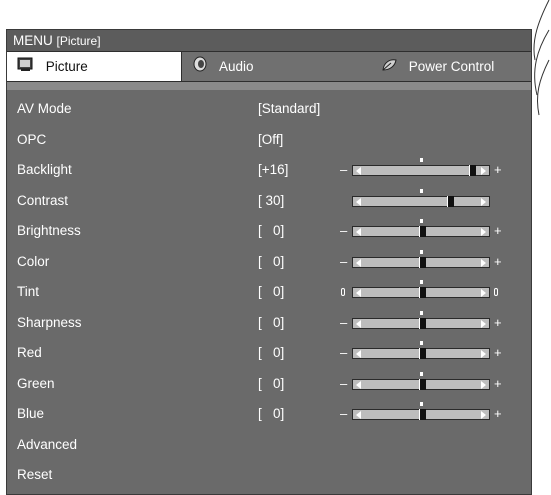  What do you see at coordinates (49, 322) in the screenshot?
I see `setting-label: Sharpness` at bounding box center [49, 322].